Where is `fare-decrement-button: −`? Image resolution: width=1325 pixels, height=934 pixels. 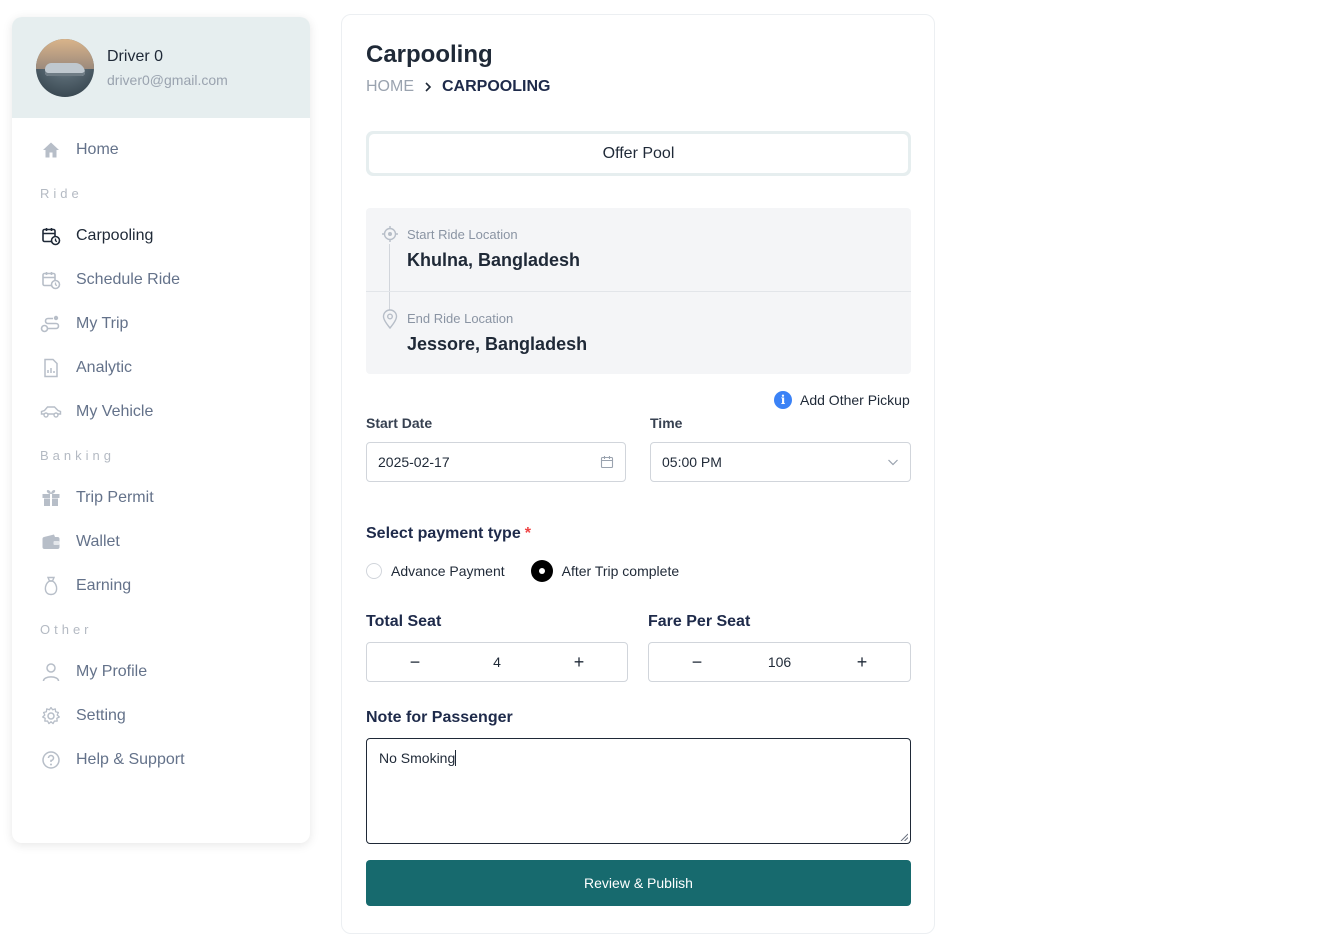
fare-decrement-button: − is located at coordinates (697, 662).